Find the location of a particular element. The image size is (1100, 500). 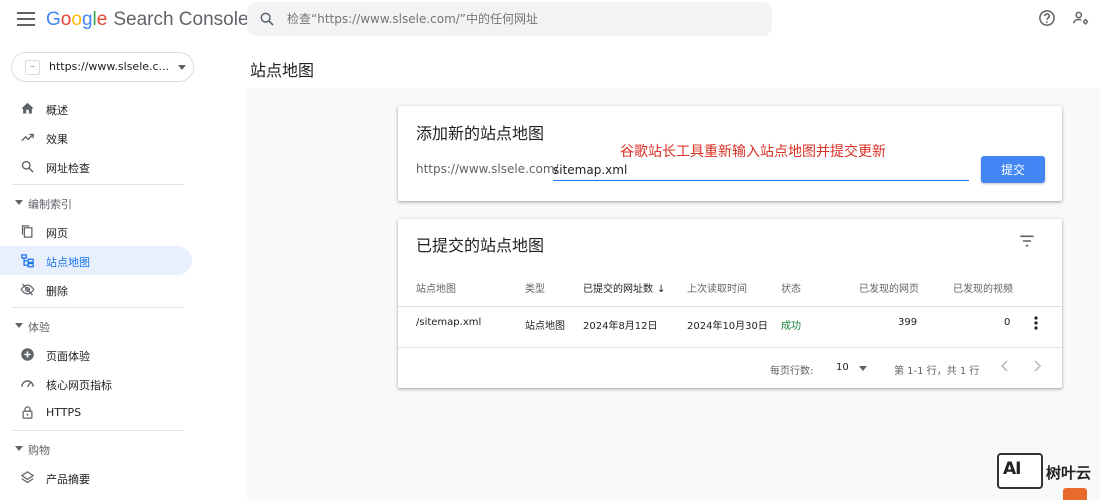

card-title: 添加新的站点地图 is located at coordinates (480, 133).